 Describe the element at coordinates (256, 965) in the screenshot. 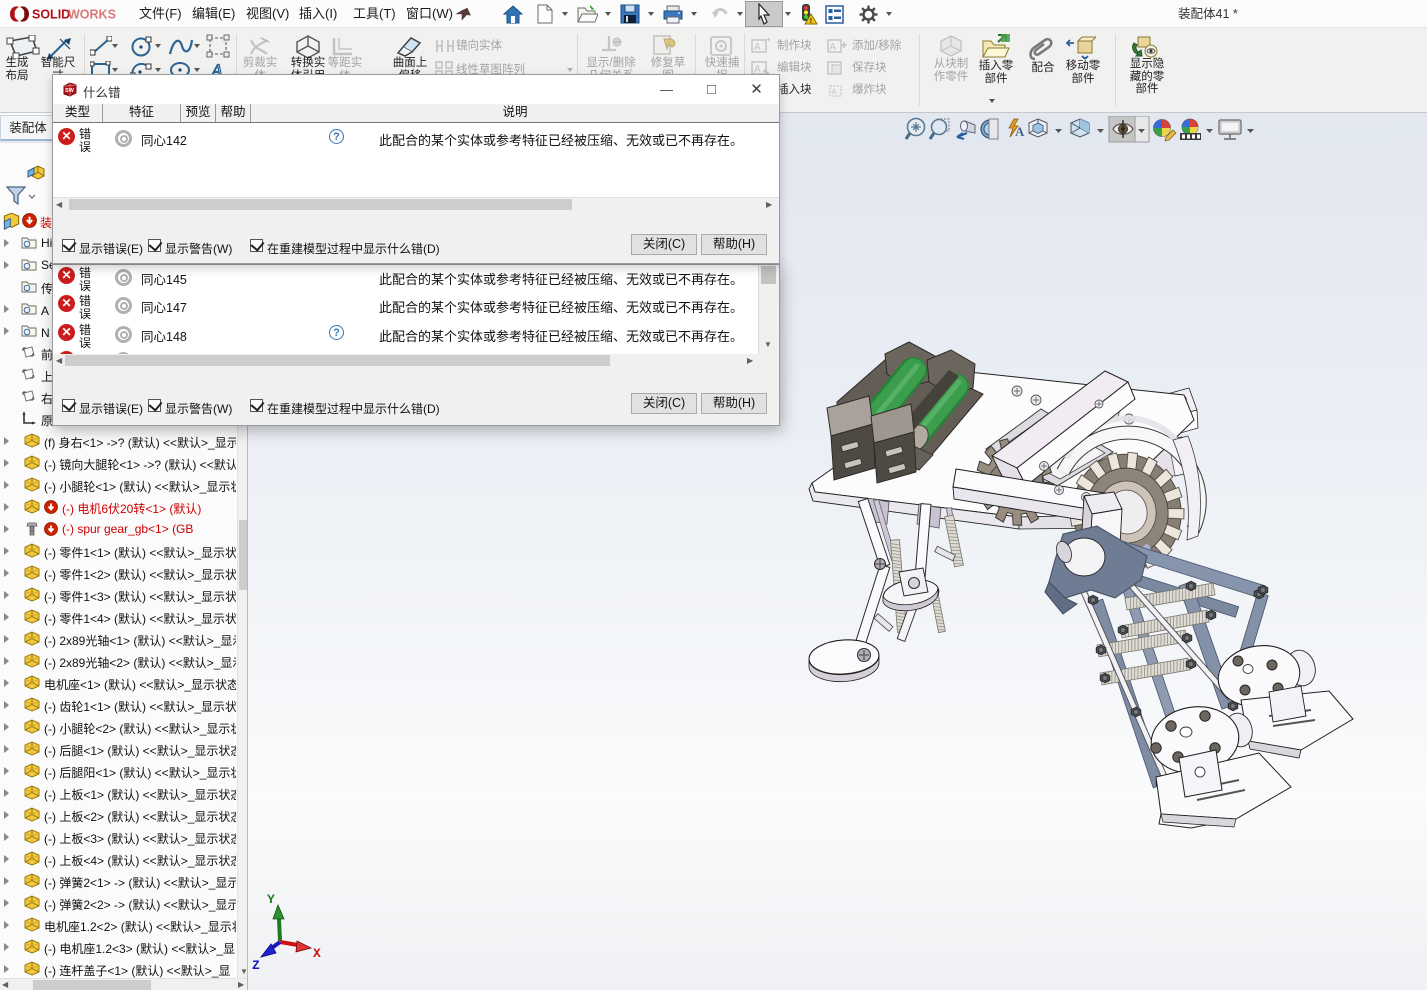

I see `svg-text: Z` at that location.